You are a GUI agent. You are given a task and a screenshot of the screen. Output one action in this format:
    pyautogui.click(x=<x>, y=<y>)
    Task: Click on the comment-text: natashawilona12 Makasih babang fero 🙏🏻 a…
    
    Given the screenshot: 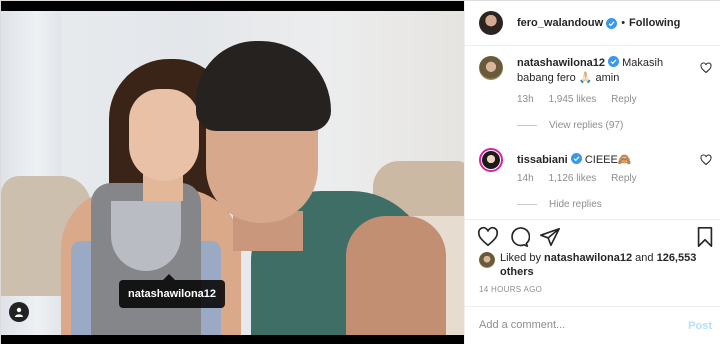 What is the action you would take?
    pyautogui.click(x=602, y=71)
    